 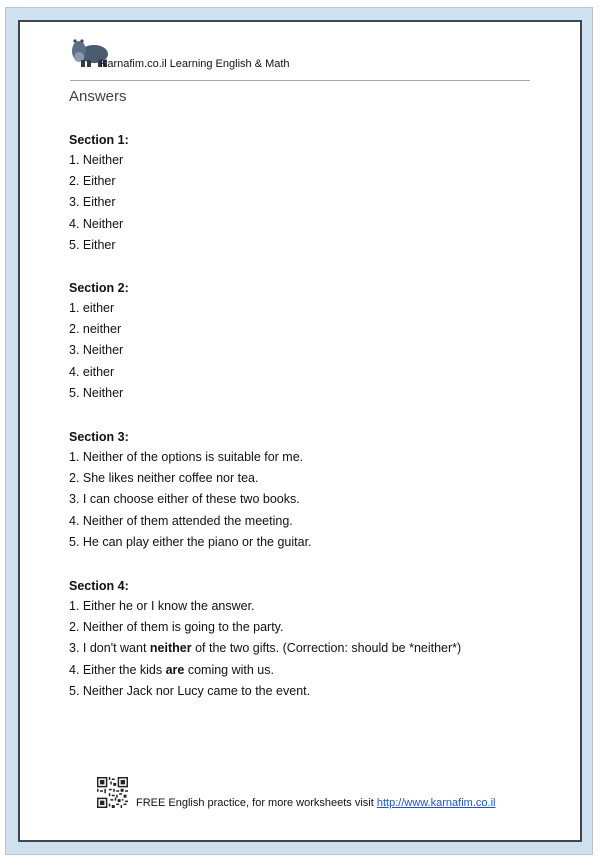 I want to click on answer-item: 4. Either the kids are coming with us., so click(x=265, y=670).